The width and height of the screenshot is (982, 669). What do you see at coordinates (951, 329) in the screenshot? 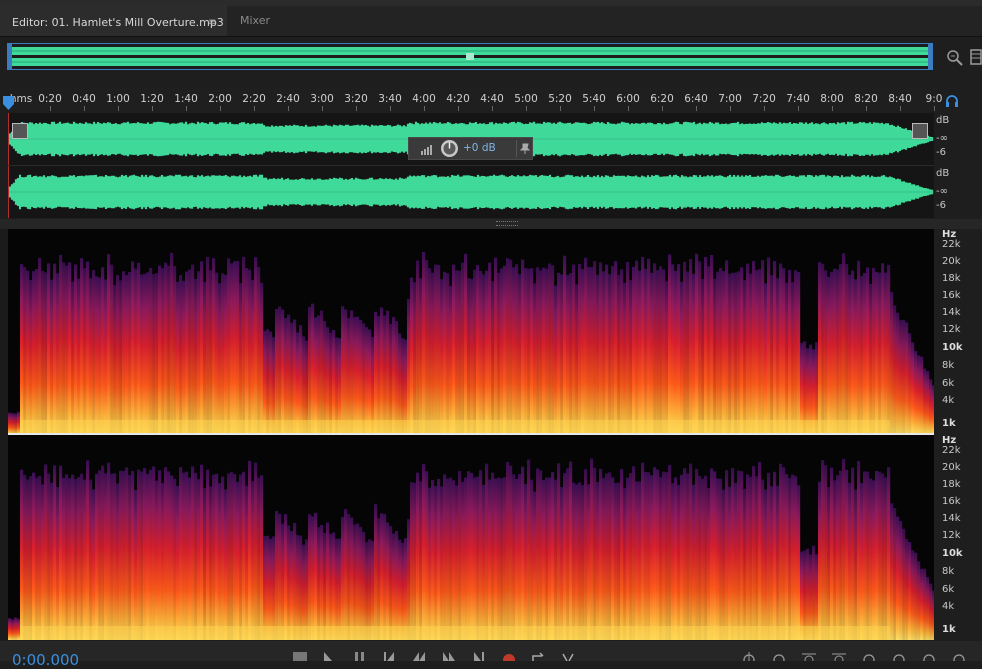
I see `hz-label: 12k` at bounding box center [951, 329].